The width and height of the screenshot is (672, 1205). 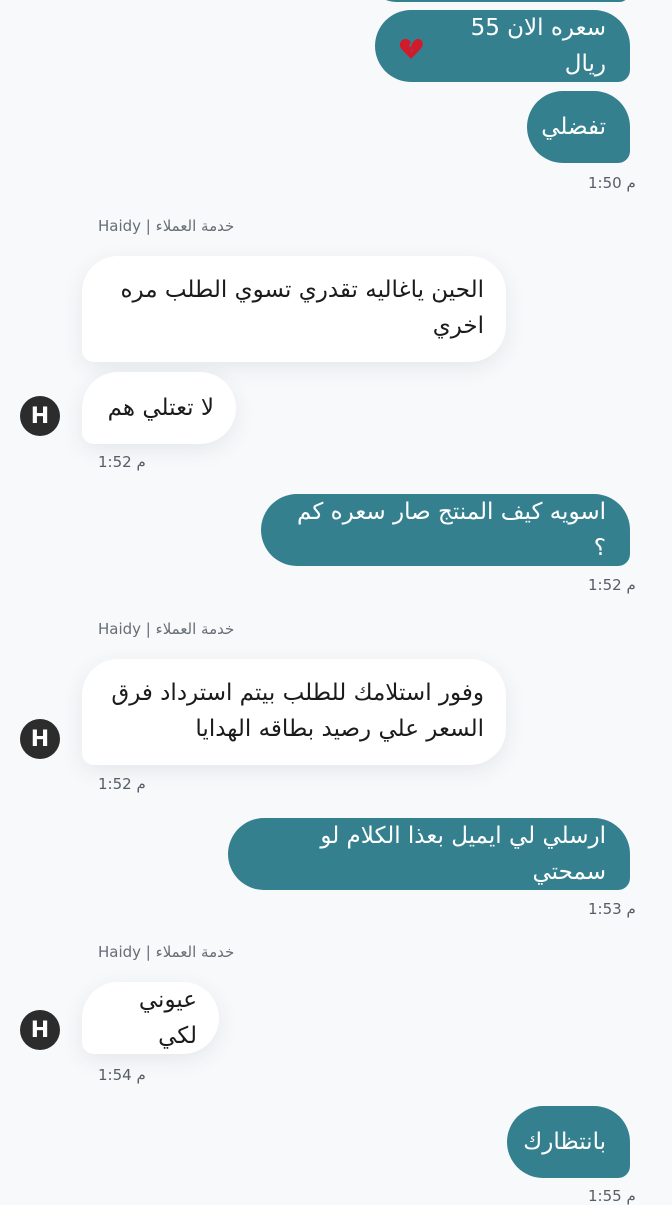 What do you see at coordinates (122, 1075) in the screenshot?
I see `message-time: 1:54 م` at bounding box center [122, 1075].